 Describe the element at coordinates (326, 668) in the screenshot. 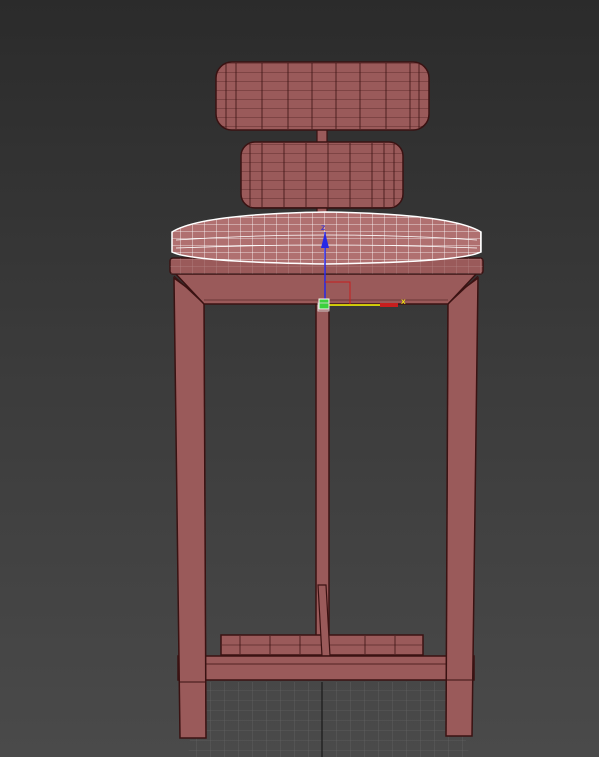

I see `bottom-crossbar` at that location.